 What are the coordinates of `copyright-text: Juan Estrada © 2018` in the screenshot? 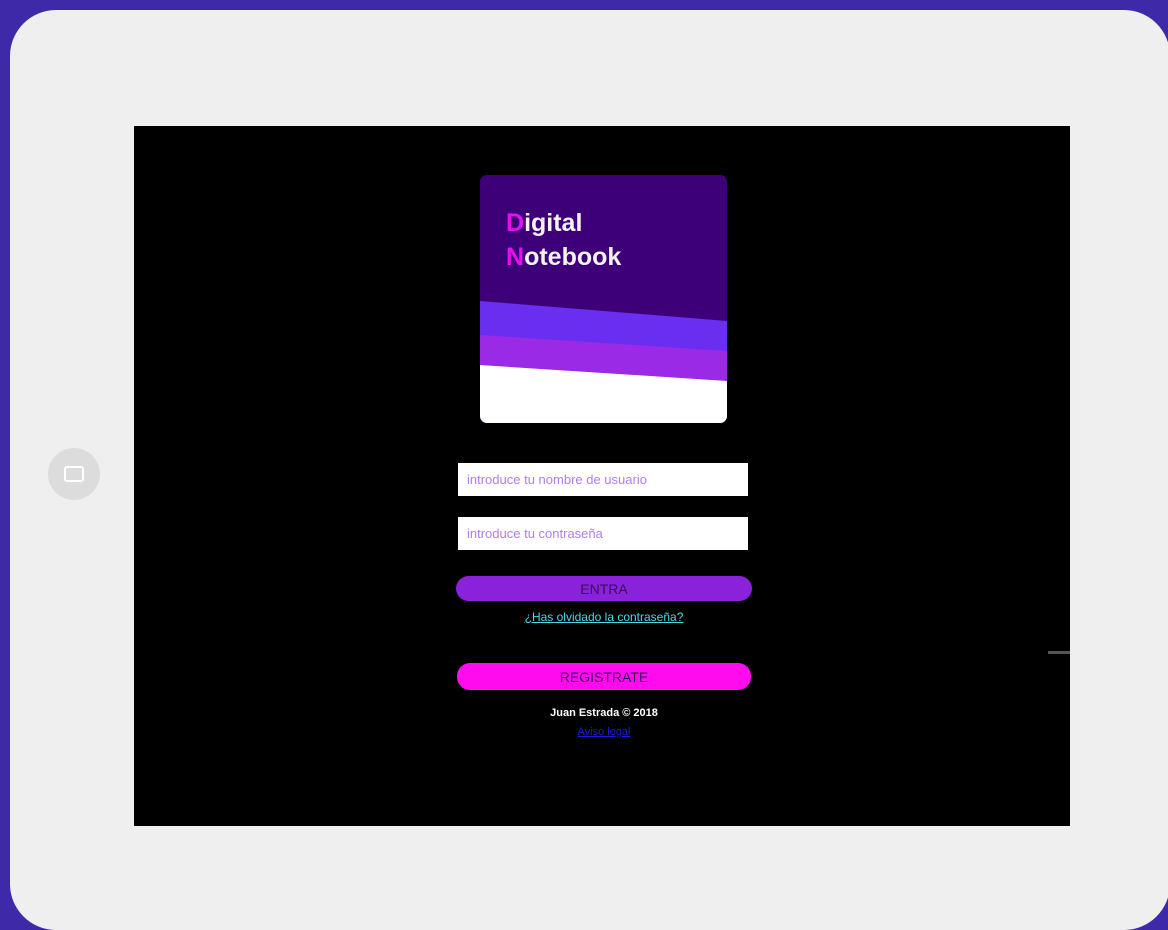 It's located at (604, 713).